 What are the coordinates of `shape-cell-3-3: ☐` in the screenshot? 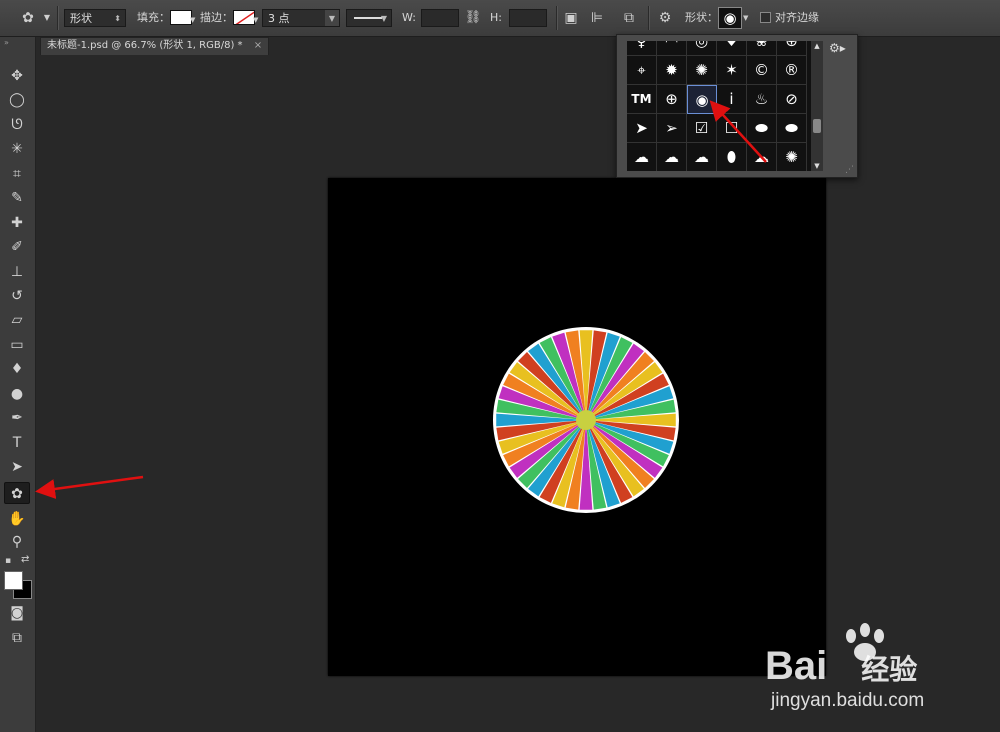 It's located at (732, 128).